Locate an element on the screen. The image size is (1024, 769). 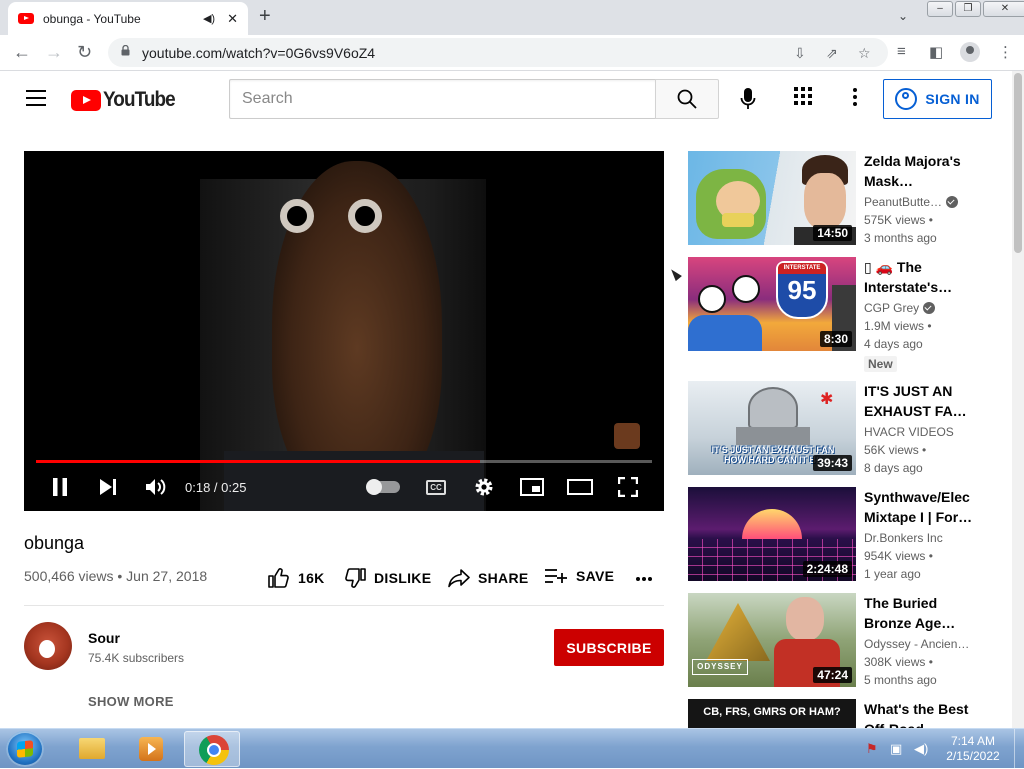
show-more-button: SHOW MORE is located at coordinates (131, 701).